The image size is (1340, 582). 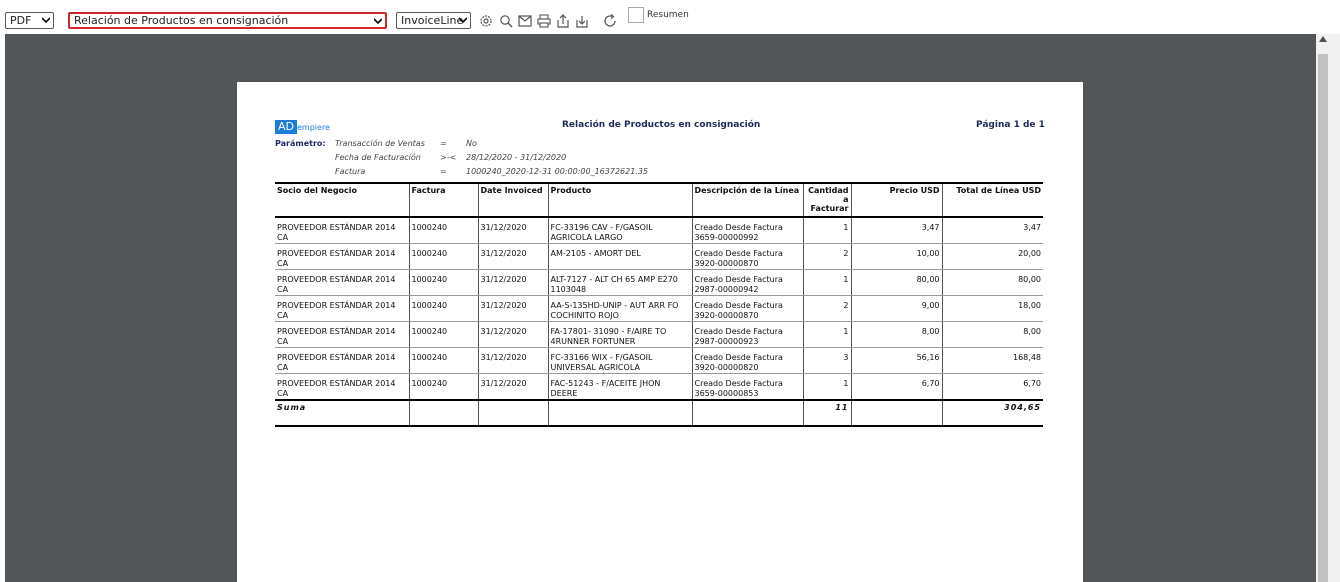 What do you see at coordinates (992, 200) in the screenshot?
I see `col-header-total: Total de Línea USD` at bounding box center [992, 200].